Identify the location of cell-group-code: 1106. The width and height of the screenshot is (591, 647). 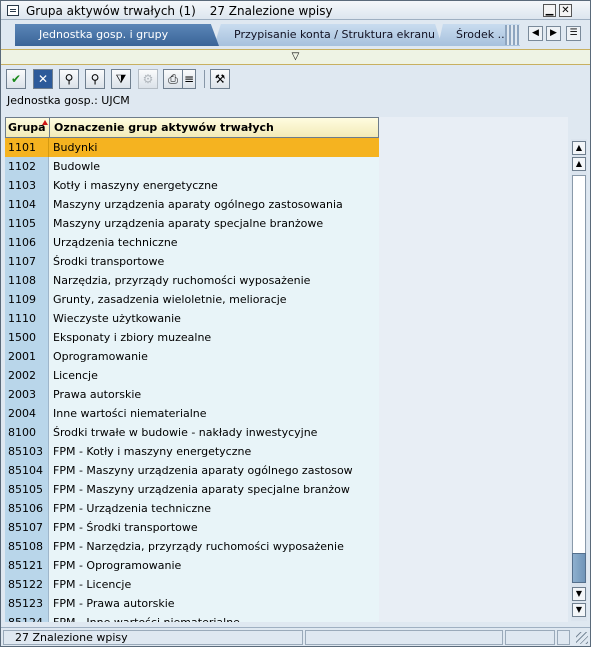
(27, 242).